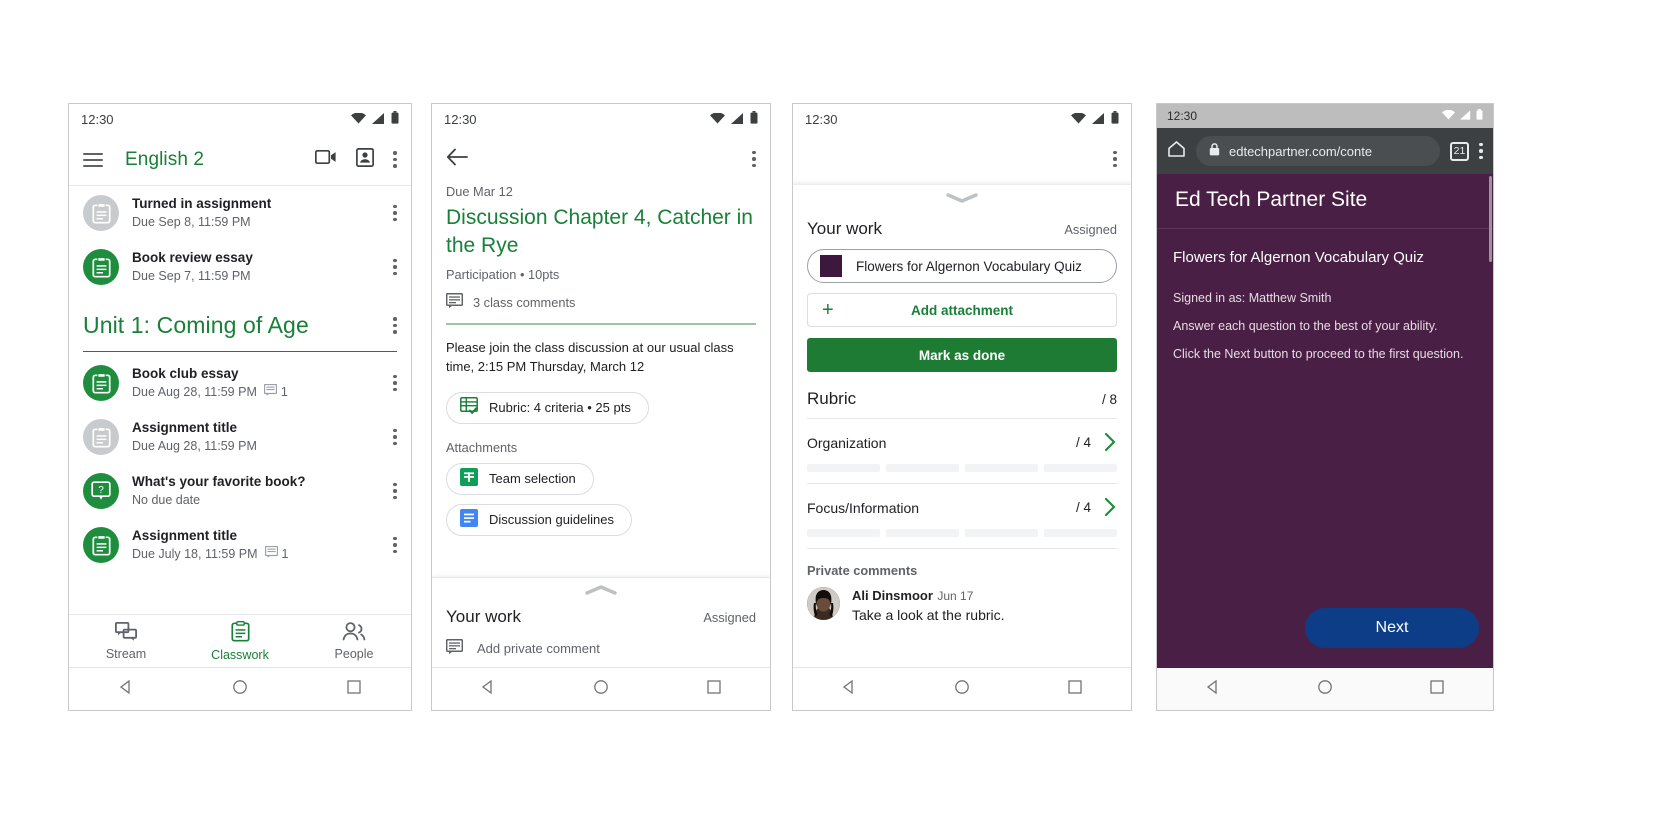 This screenshot has height=827, width=1659. I want to click on tab-count-button: 21, so click(1459, 151).